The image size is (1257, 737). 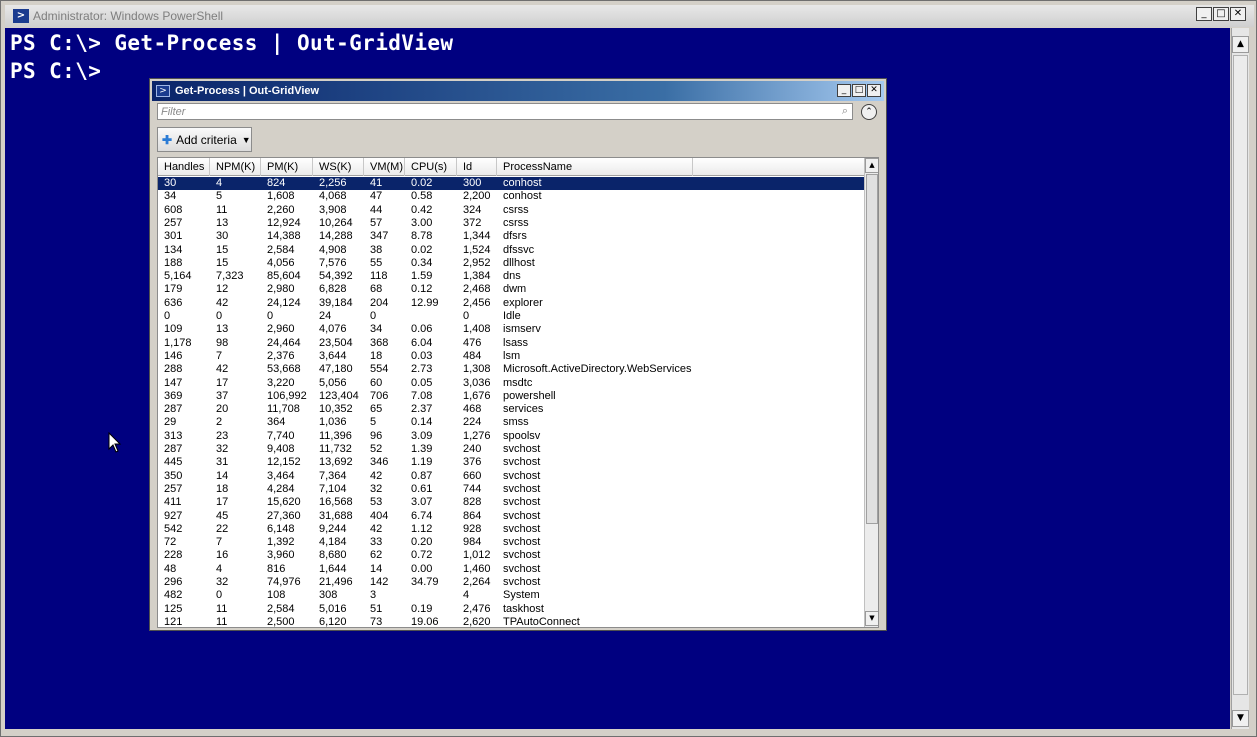 I want to click on table-row: 34 5 1,608 4,068 47 0.58 2,200 conhost, so click(x=511, y=196).